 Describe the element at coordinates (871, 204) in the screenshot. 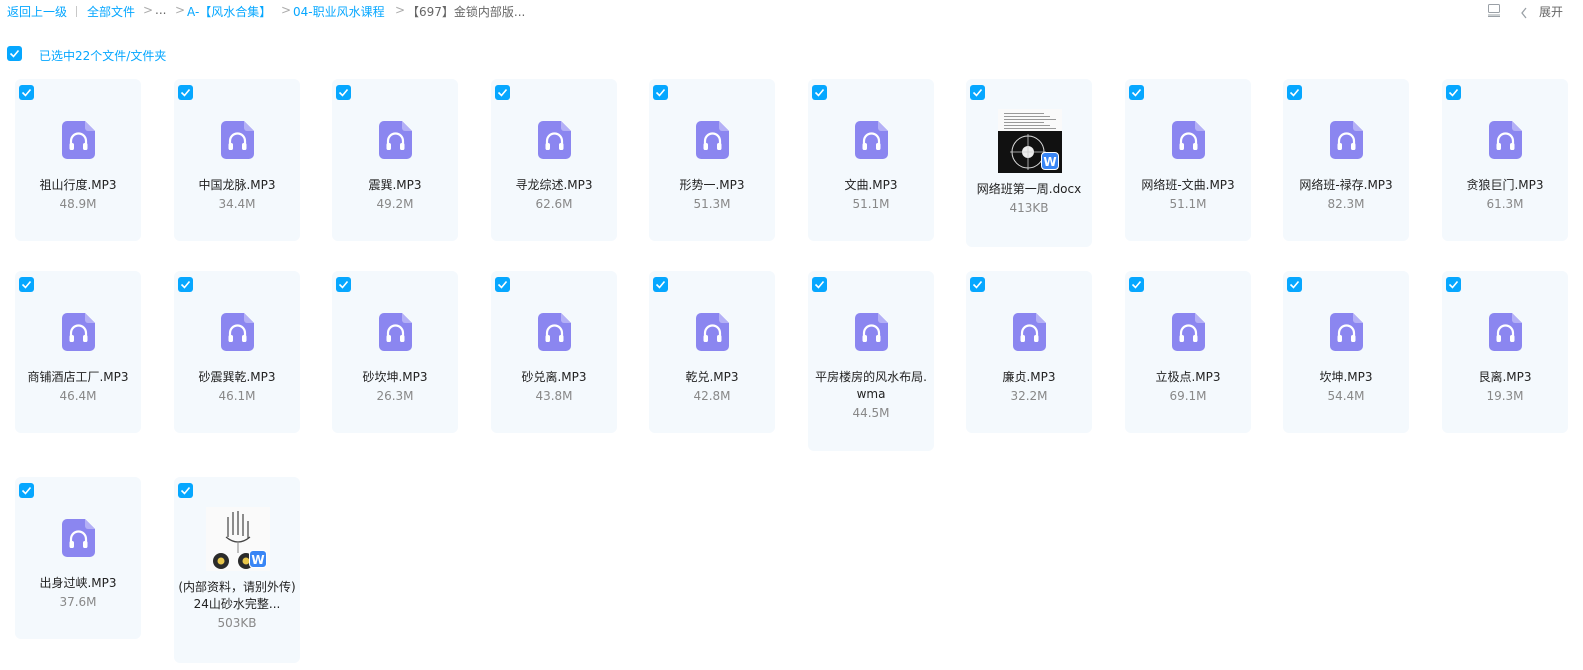

I see `file-size: 51.1M` at that location.